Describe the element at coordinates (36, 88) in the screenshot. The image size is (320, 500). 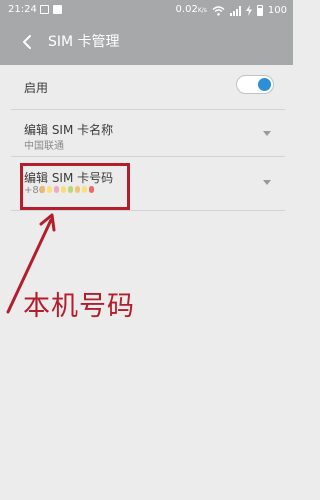
I see `enable-label: 启用` at that location.